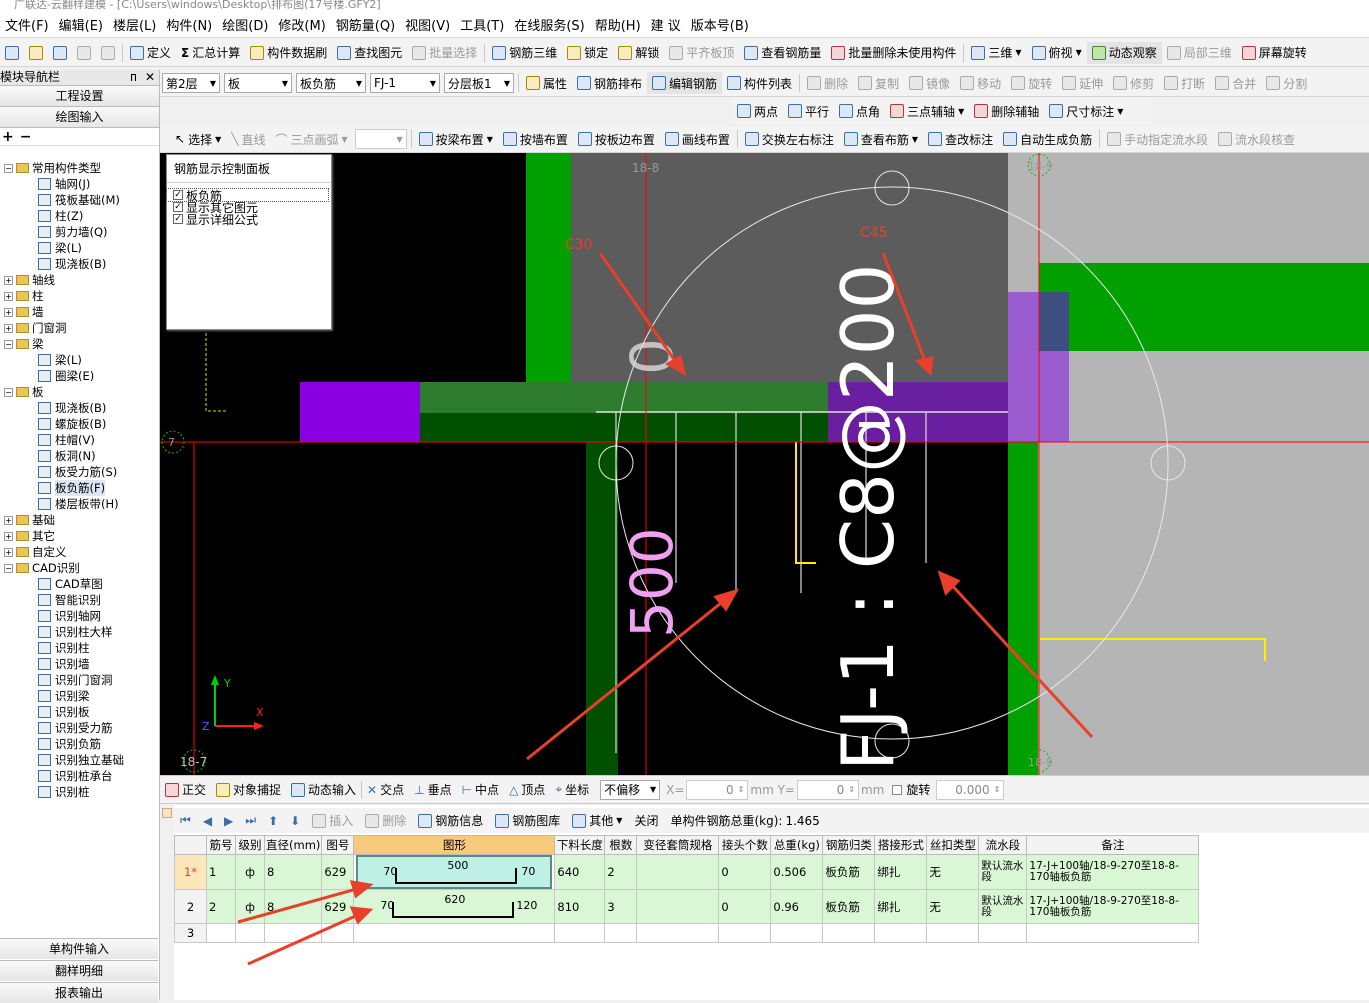 The width and height of the screenshot is (1369, 1003). I want to click on offset-mode-select: 不偏移 ▼, so click(630, 789).